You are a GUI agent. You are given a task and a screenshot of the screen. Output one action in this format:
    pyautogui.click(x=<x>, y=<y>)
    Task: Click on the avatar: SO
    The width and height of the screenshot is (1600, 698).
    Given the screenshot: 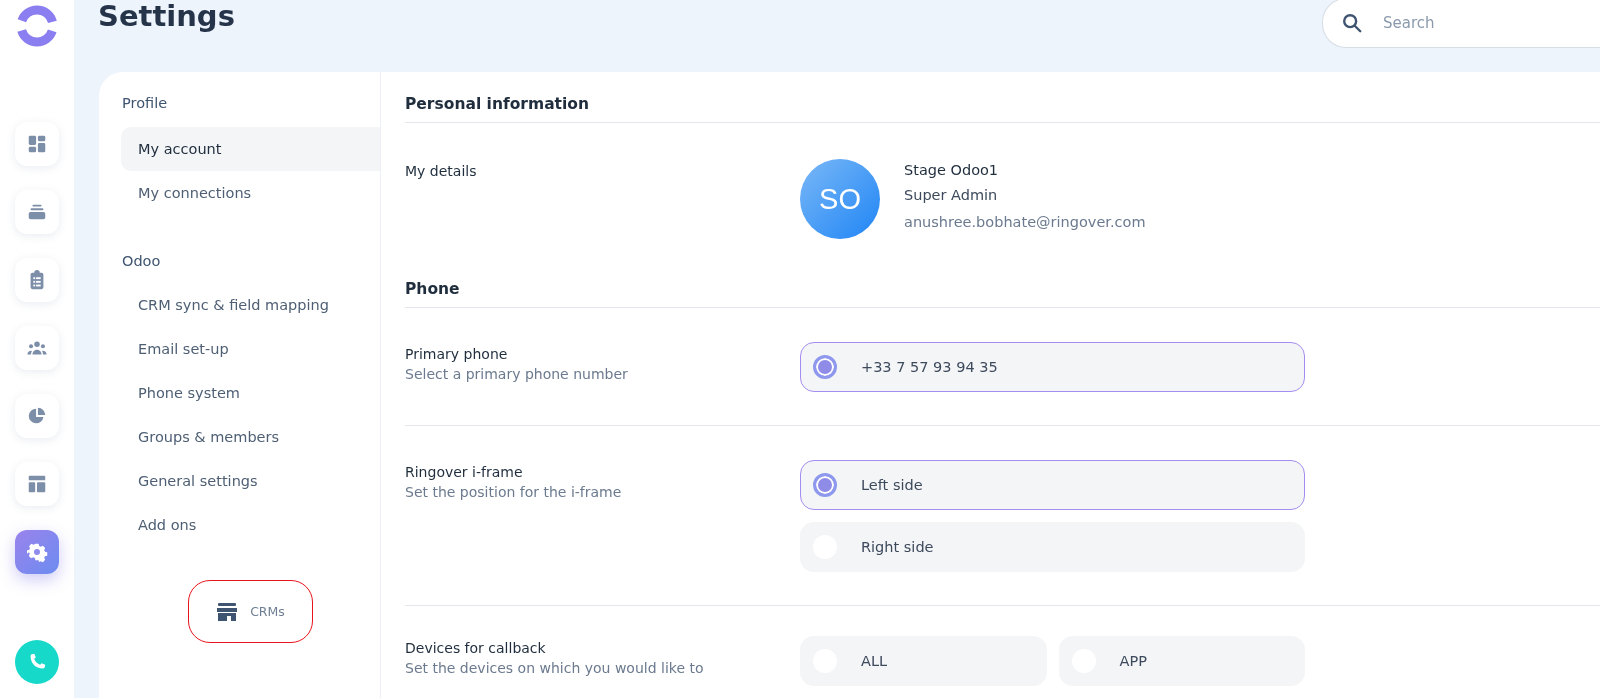 What is the action you would take?
    pyautogui.click(x=840, y=199)
    